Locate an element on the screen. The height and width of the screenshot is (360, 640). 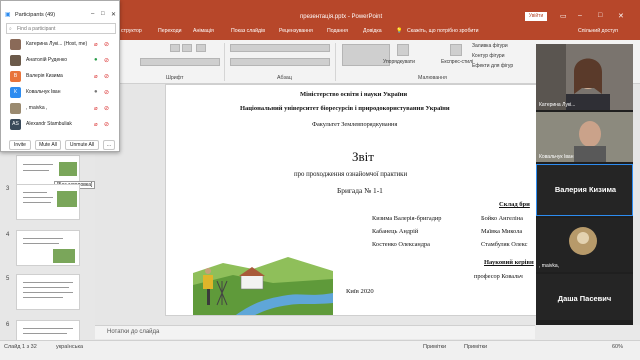
font-size-icon is located at coordinates (175, 48).